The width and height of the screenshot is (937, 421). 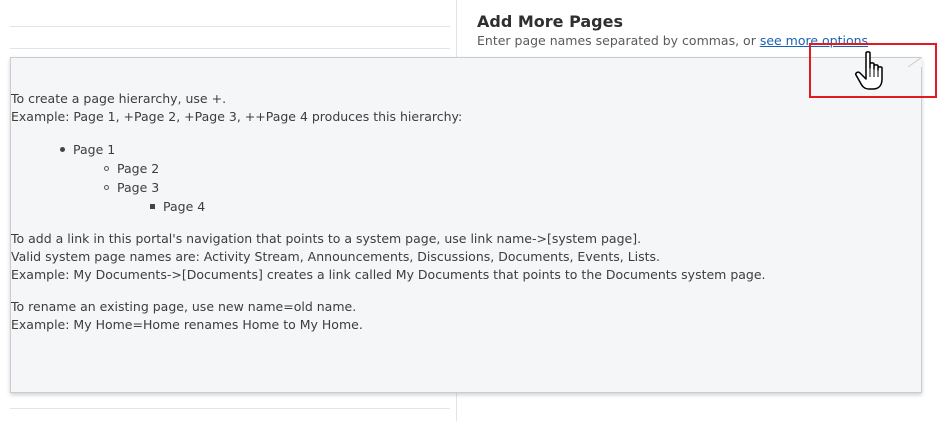 What do you see at coordinates (94, 149) in the screenshot?
I see `tree-item-label: Page 1` at bounding box center [94, 149].